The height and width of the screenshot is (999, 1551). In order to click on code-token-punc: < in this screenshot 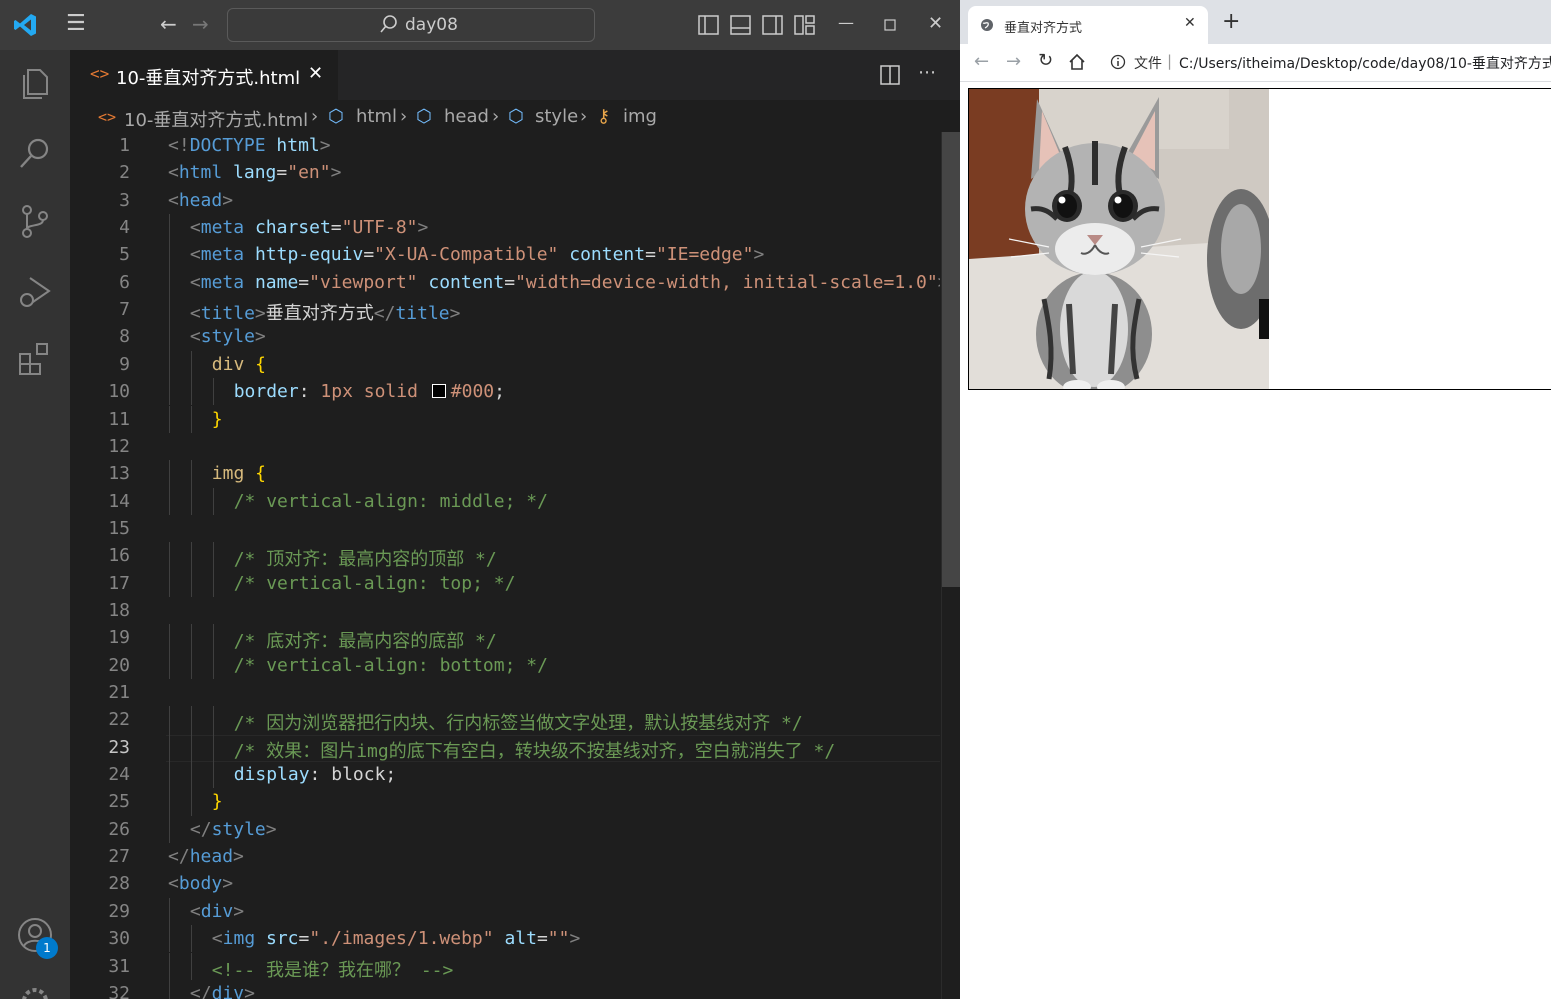, I will do `click(195, 314)`.